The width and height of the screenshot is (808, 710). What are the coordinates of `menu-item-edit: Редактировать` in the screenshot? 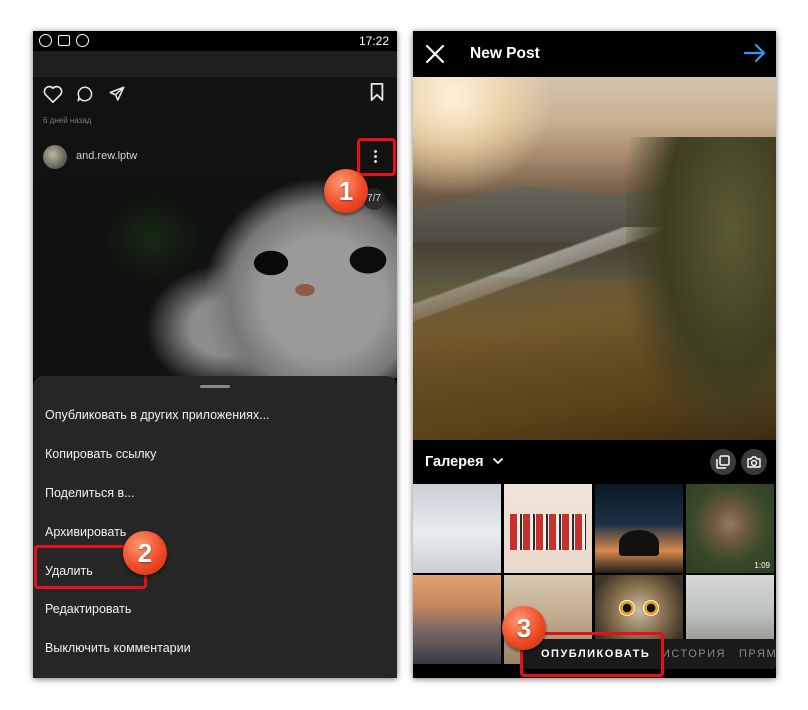 It's located at (88, 609).